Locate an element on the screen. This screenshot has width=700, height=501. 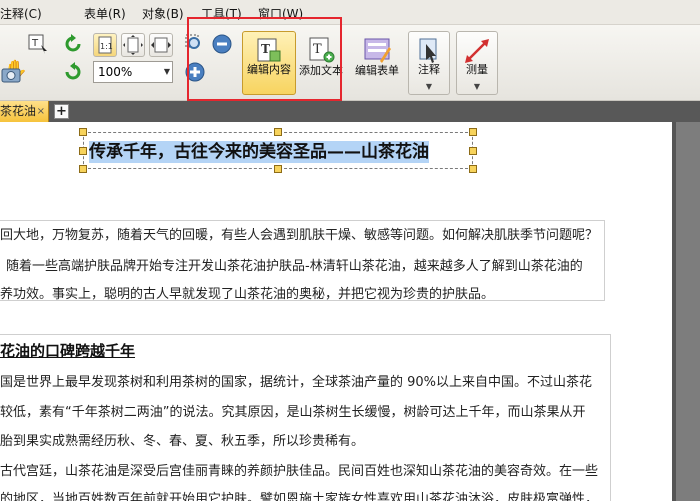
resize-handle-tc is located at coordinates (278, 132).